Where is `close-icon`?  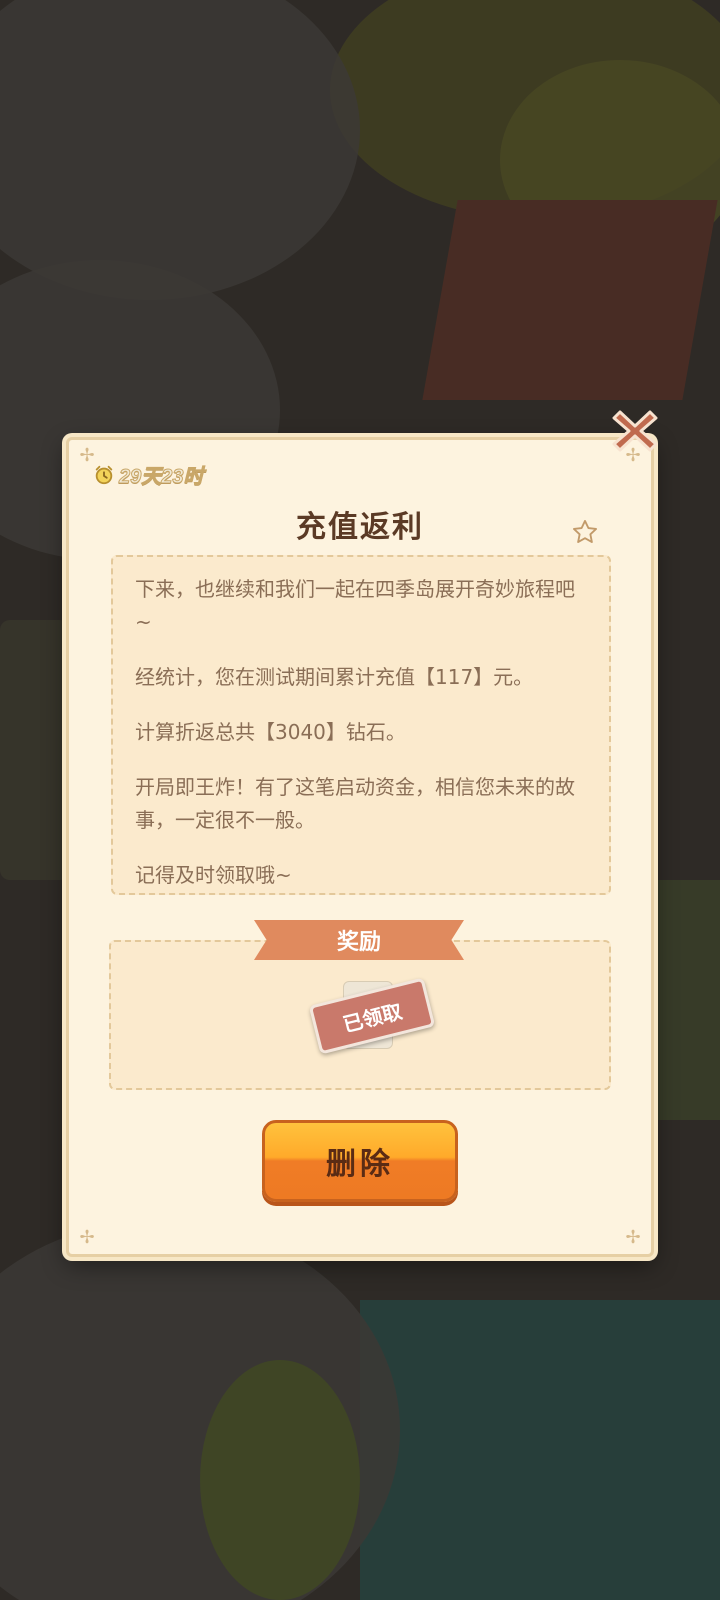
close-icon is located at coordinates (635, 431).